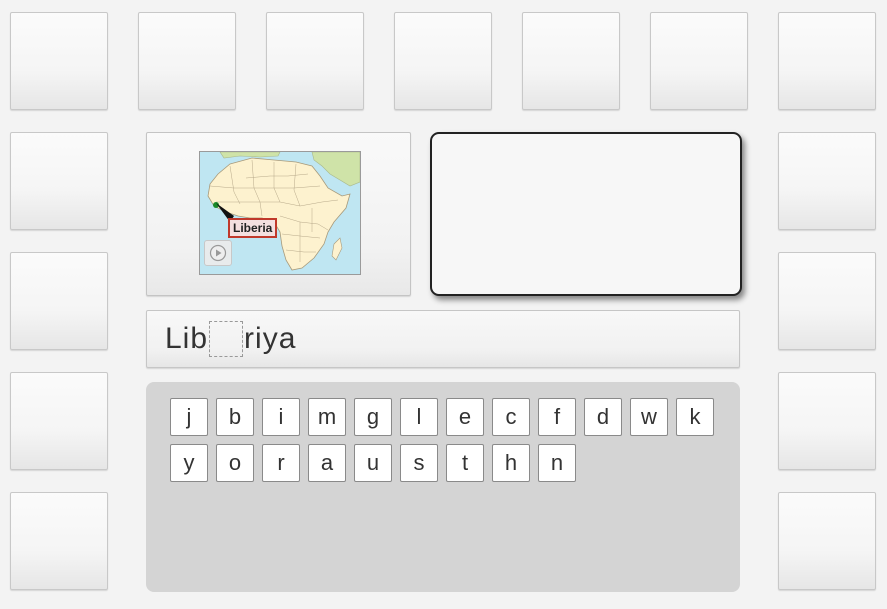 The width and height of the screenshot is (887, 609). What do you see at coordinates (419, 463) in the screenshot?
I see `letter-key: s` at bounding box center [419, 463].